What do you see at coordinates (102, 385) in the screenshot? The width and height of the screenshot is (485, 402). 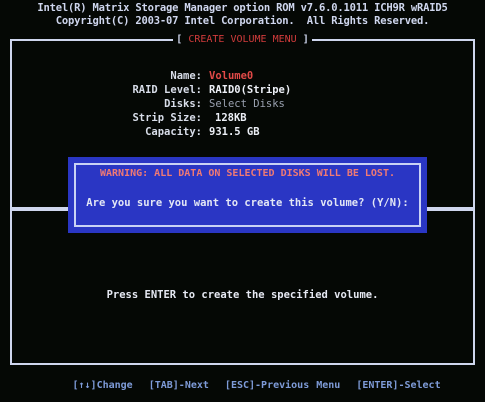 I see `key-change: [↑↓]Change` at bounding box center [102, 385].